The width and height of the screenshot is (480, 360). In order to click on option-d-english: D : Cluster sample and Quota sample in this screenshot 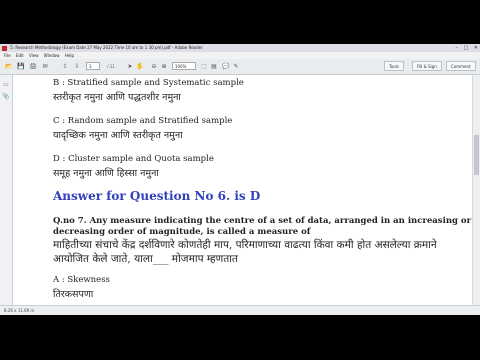, I will do `click(133, 159)`.